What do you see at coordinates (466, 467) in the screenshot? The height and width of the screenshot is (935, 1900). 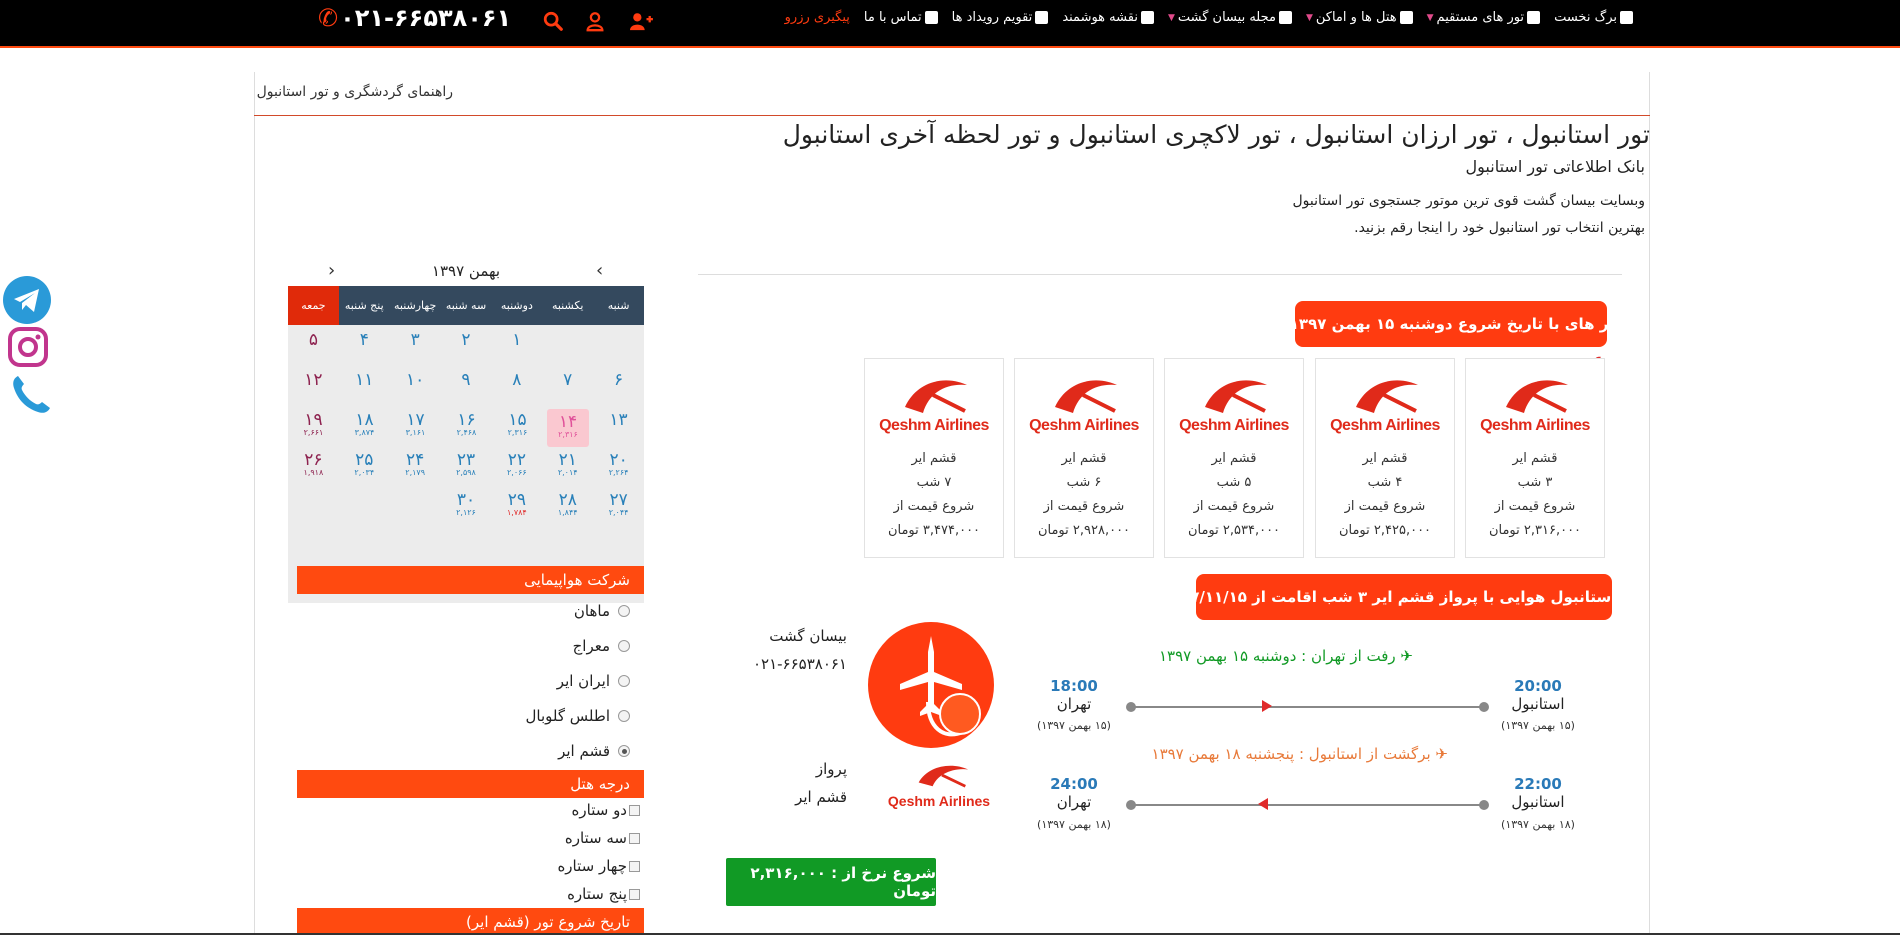 I see `calendar-day: ۲۳ ۲,۵۹۸` at bounding box center [466, 467].